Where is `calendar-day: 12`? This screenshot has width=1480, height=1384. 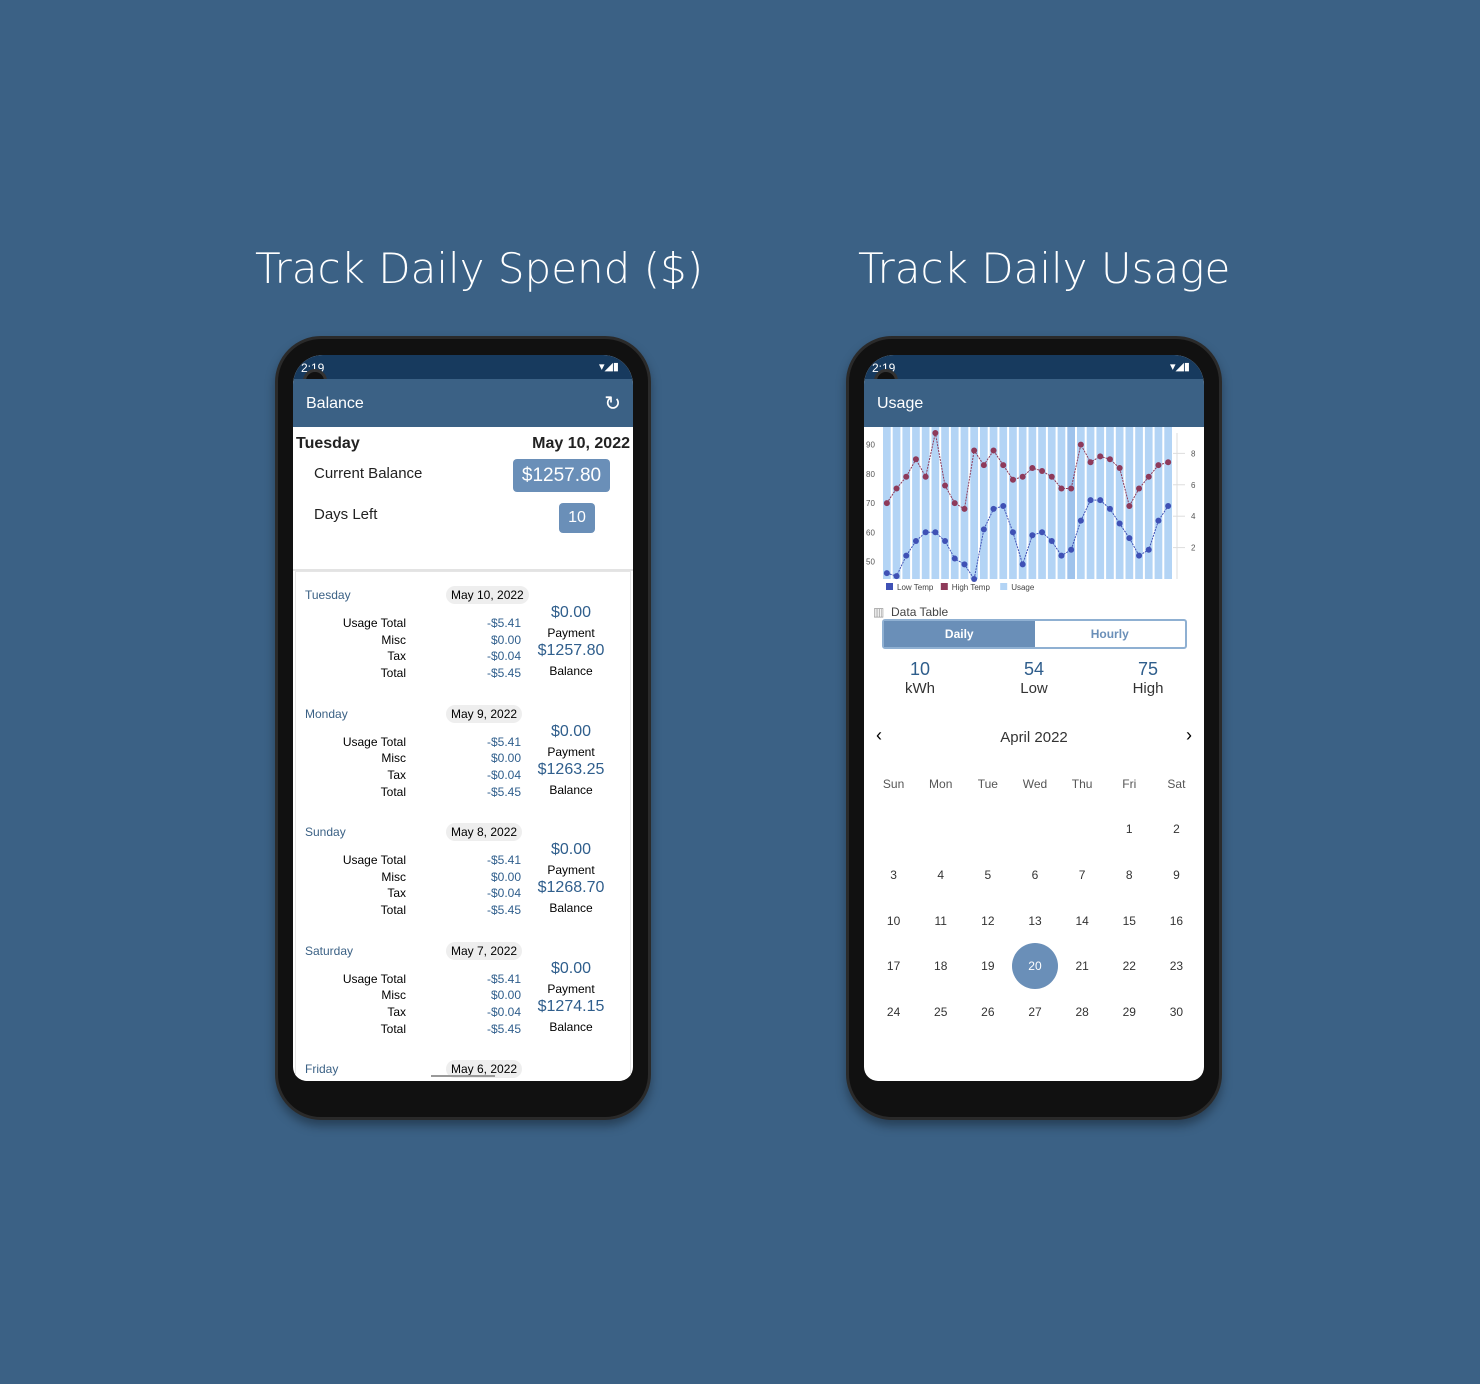
calendar-day: 12 is located at coordinates (987, 921).